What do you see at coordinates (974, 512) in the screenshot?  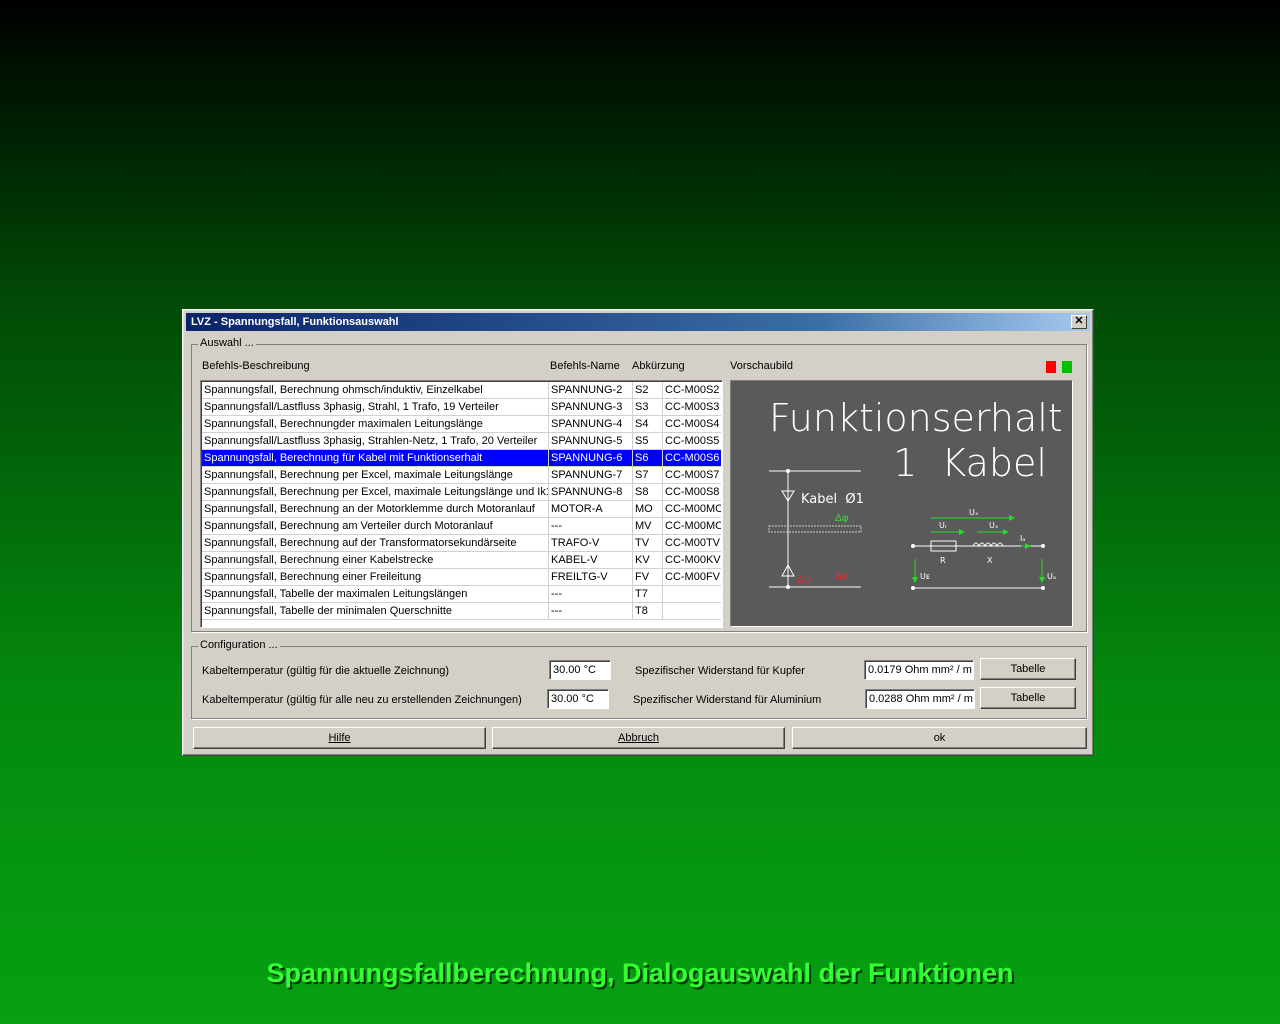 I see `preview-ux: Uₓ` at bounding box center [974, 512].